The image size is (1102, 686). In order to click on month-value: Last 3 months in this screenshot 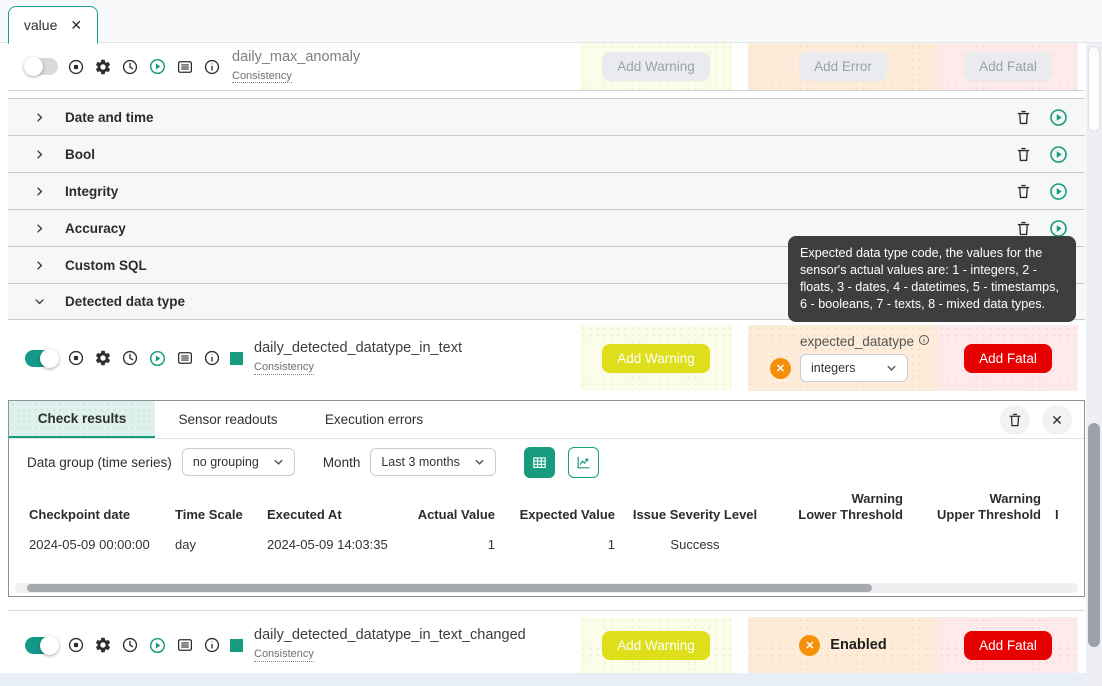, I will do `click(420, 462)`.